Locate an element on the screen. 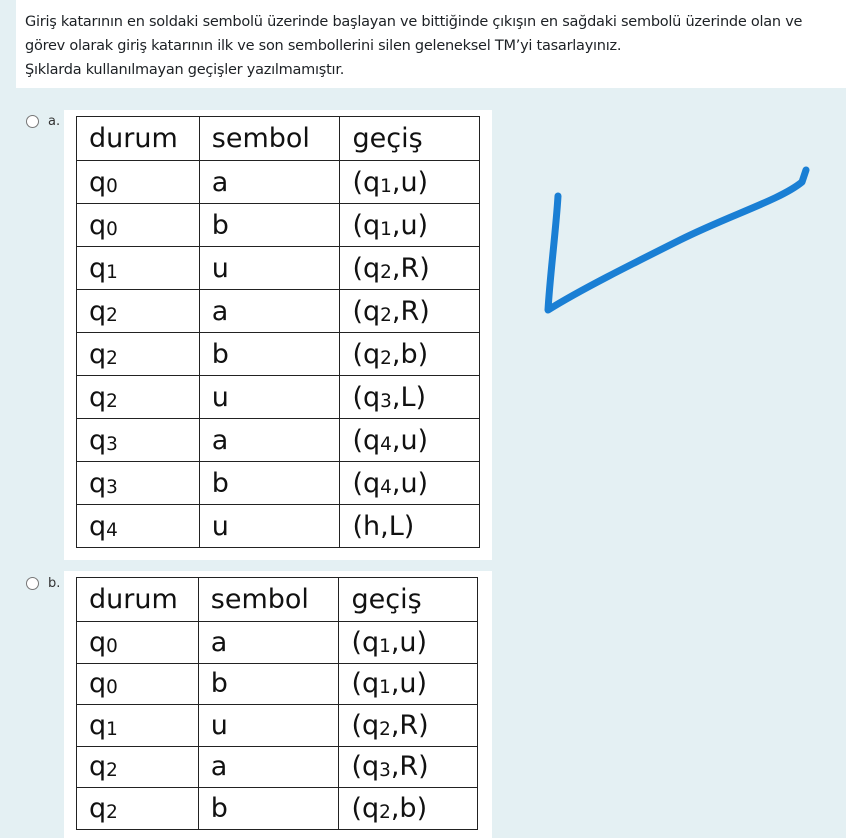  table-row: q2 b (q2,b) is located at coordinates (277, 808).